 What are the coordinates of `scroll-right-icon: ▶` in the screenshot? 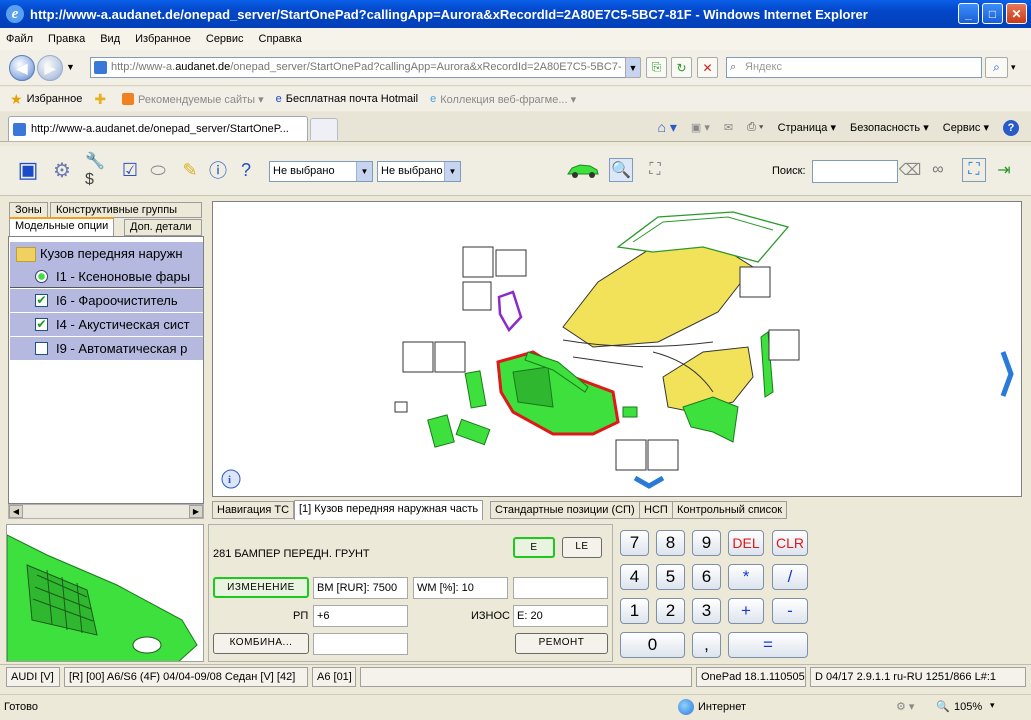 It's located at (196, 511).